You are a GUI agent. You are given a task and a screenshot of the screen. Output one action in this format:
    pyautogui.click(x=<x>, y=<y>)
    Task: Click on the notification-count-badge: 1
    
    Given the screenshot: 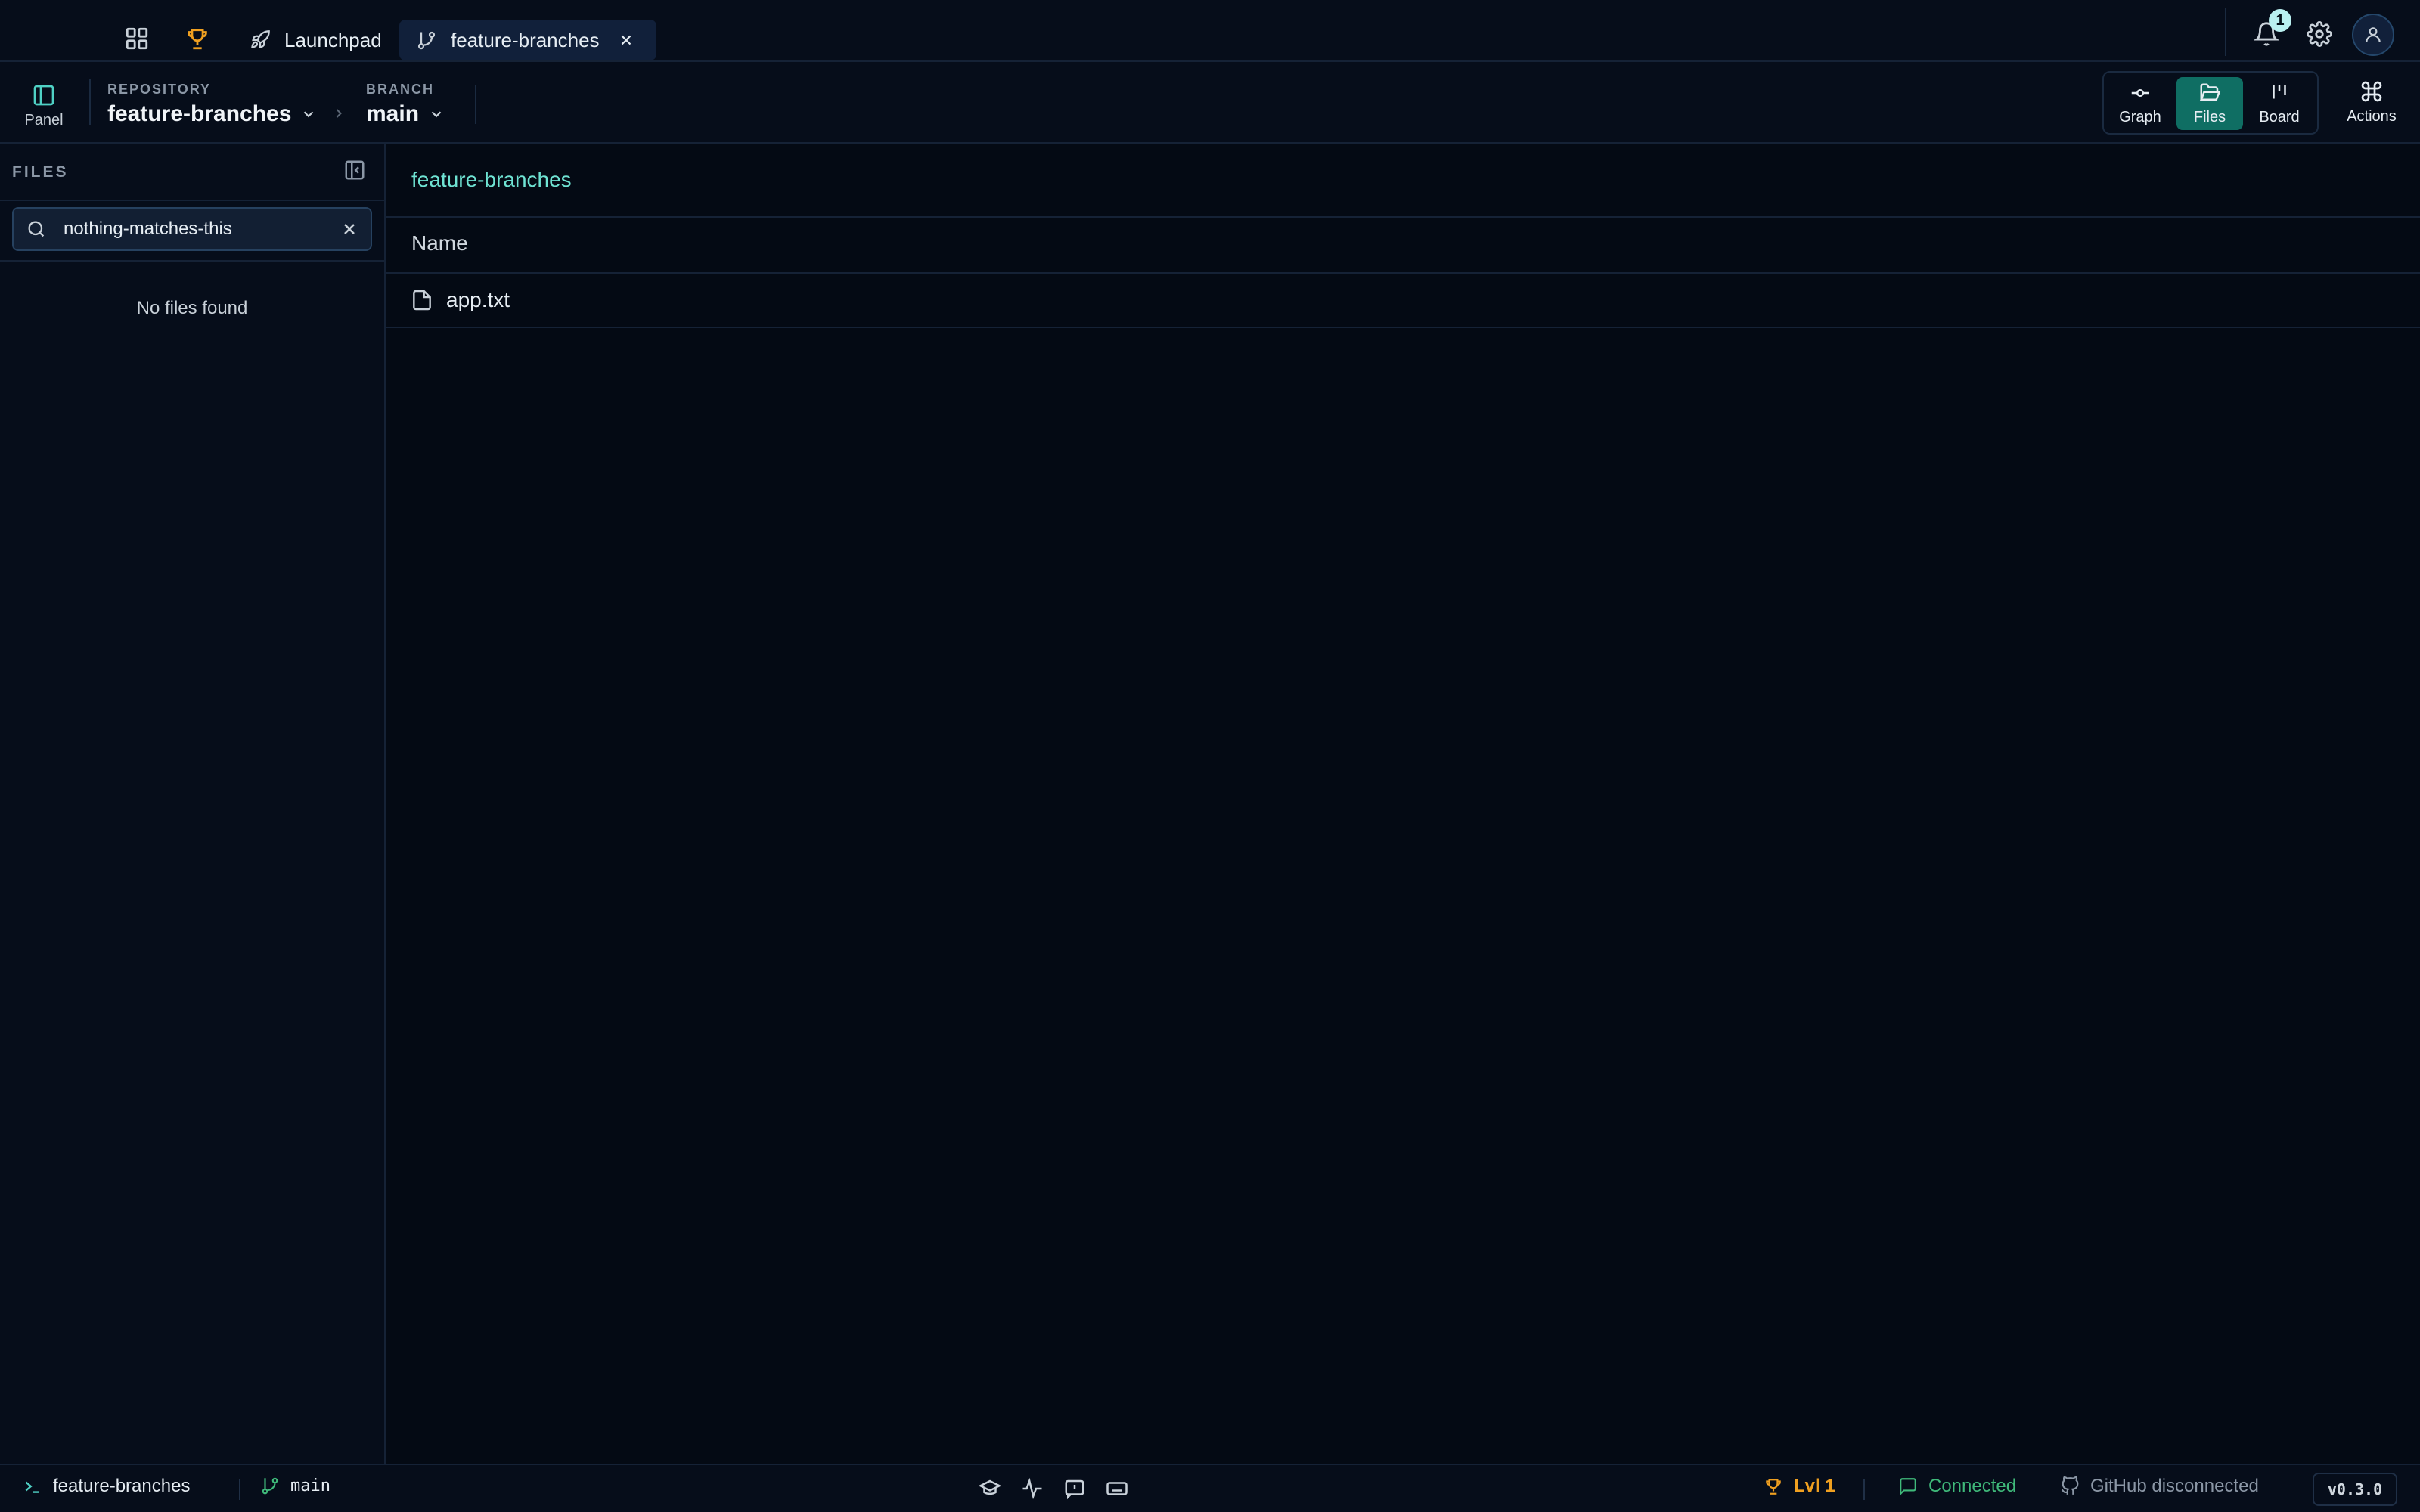 What is the action you would take?
    pyautogui.click(x=2280, y=20)
    